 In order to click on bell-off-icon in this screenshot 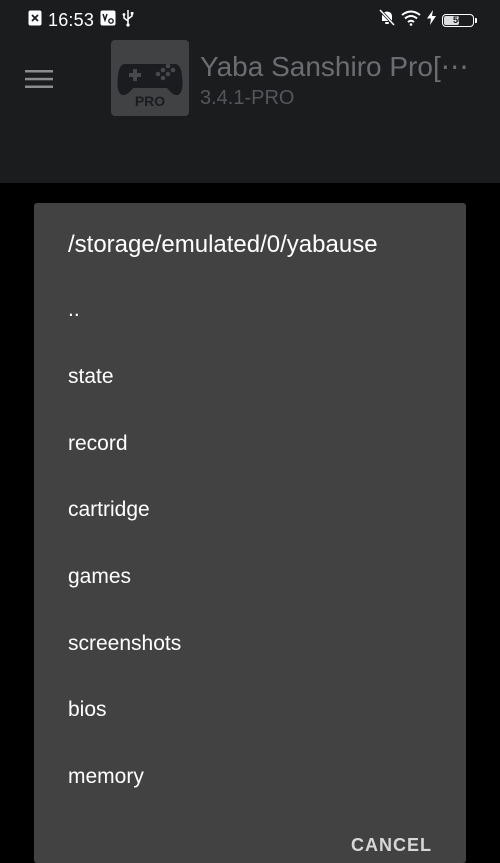, I will do `click(387, 19)`.